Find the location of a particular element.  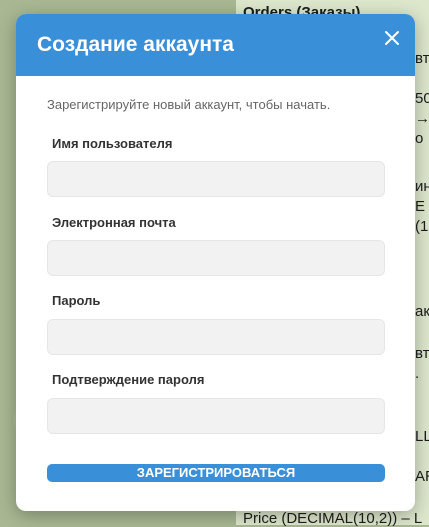

close-icon is located at coordinates (392, 38).